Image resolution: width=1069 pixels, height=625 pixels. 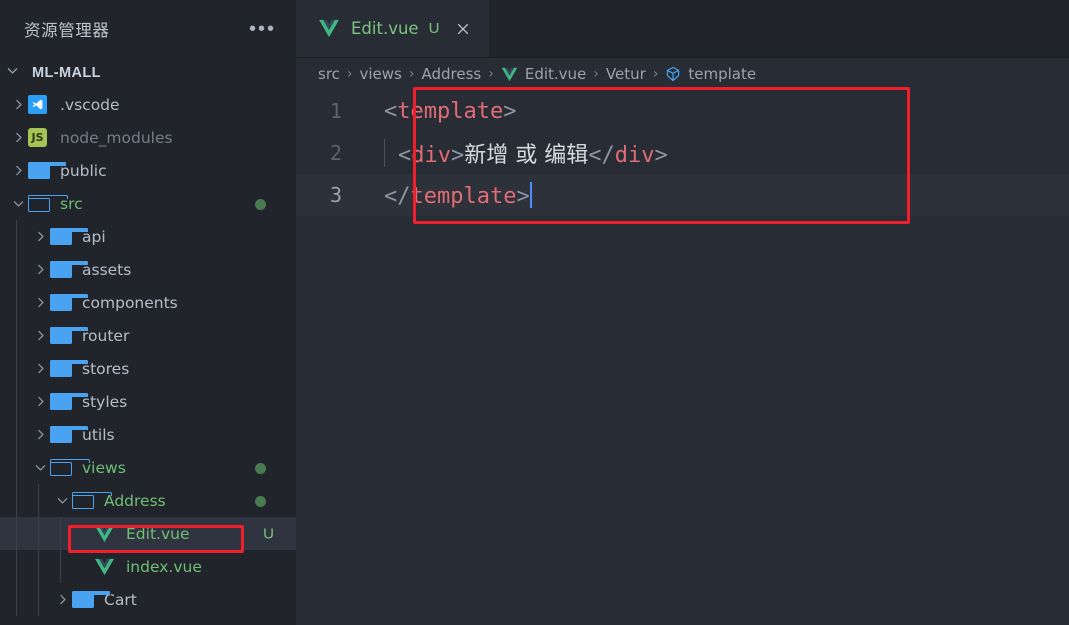 I want to click on symbol-cube-icon, so click(x=673, y=74).